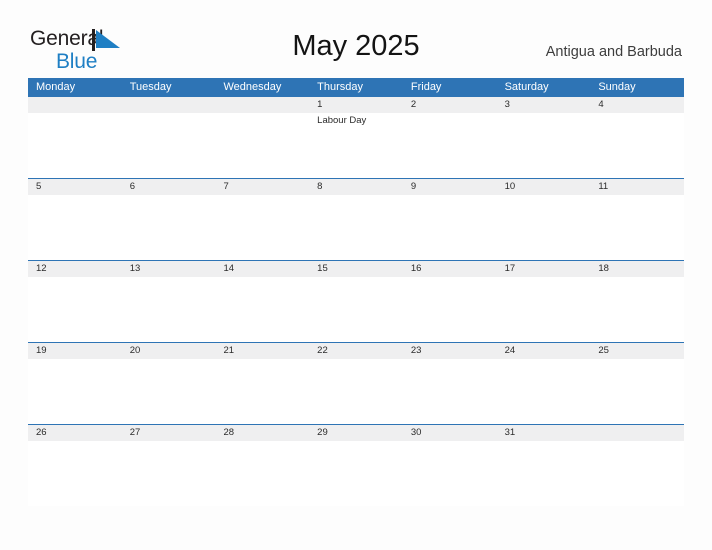 This screenshot has height=550, width=712. Describe the element at coordinates (75, 187) in the screenshot. I see `day-number: 5` at that location.